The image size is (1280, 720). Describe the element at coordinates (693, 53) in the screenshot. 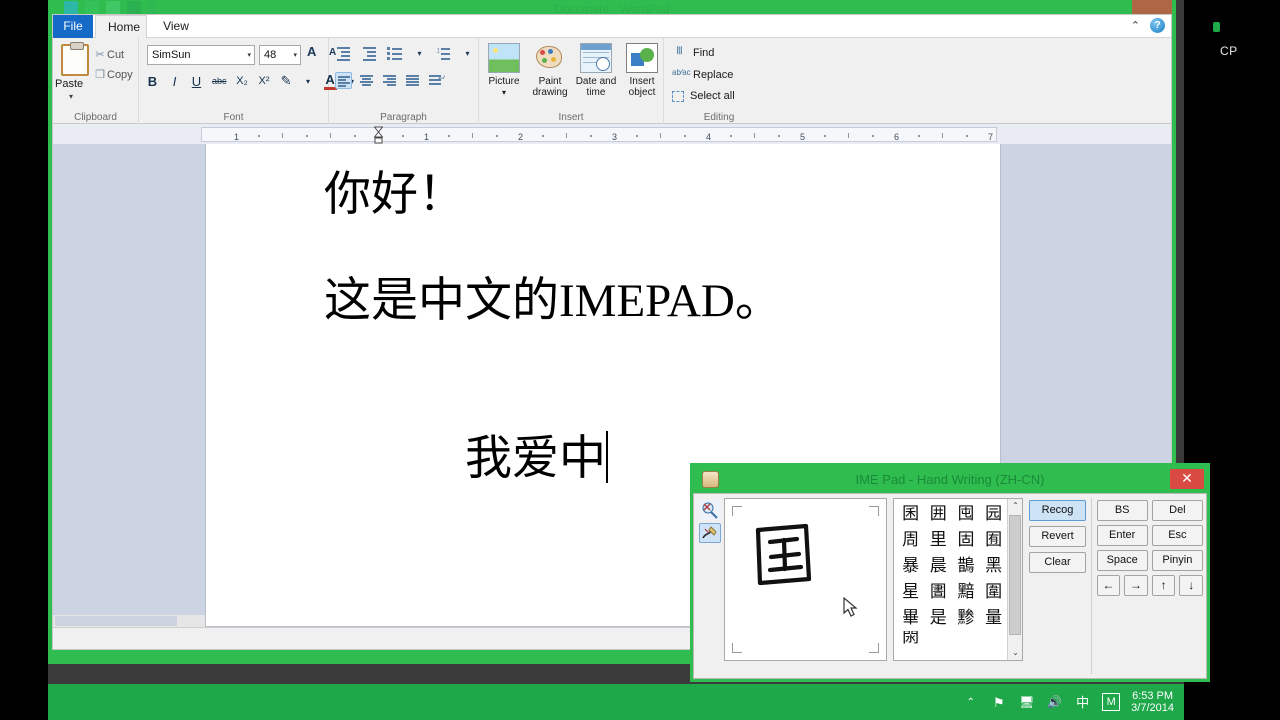

I see `find-button: 𝄃𝄂 Find` at that location.